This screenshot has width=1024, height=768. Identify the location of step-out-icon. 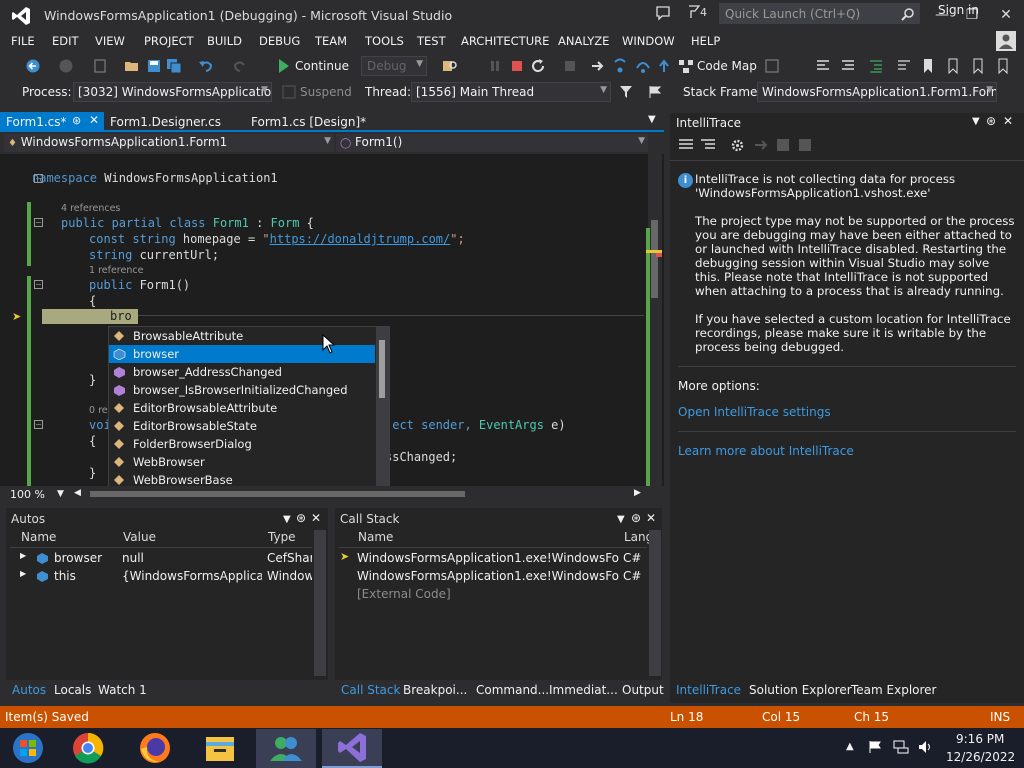
(664, 66).